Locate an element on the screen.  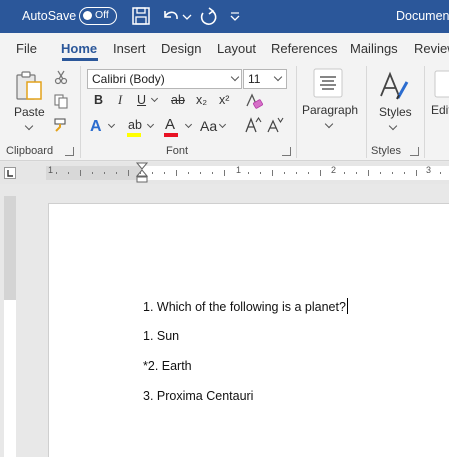
styles-launcher-icon is located at coordinates (414, 151).